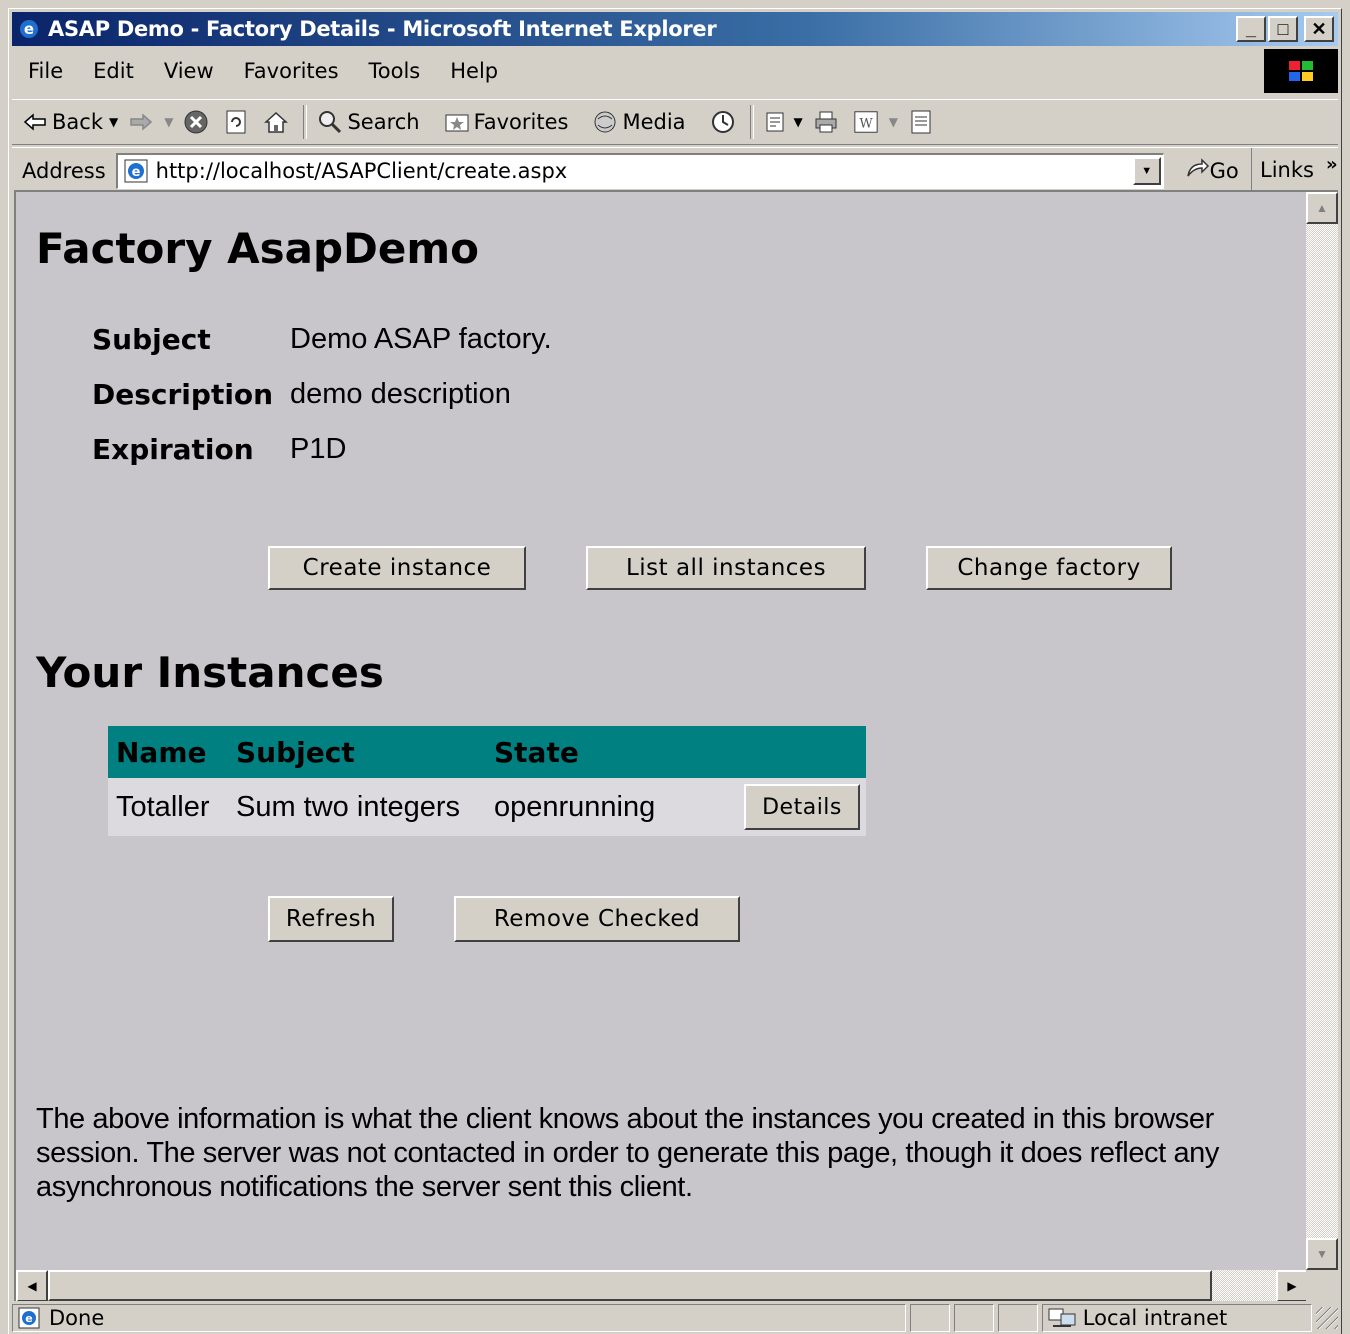 This screenshot has width=1350, height=1334. What do you see at coordinates (802, 807) in the screenshot?
I see `details-button: Details` at bounding box center [802, 807].